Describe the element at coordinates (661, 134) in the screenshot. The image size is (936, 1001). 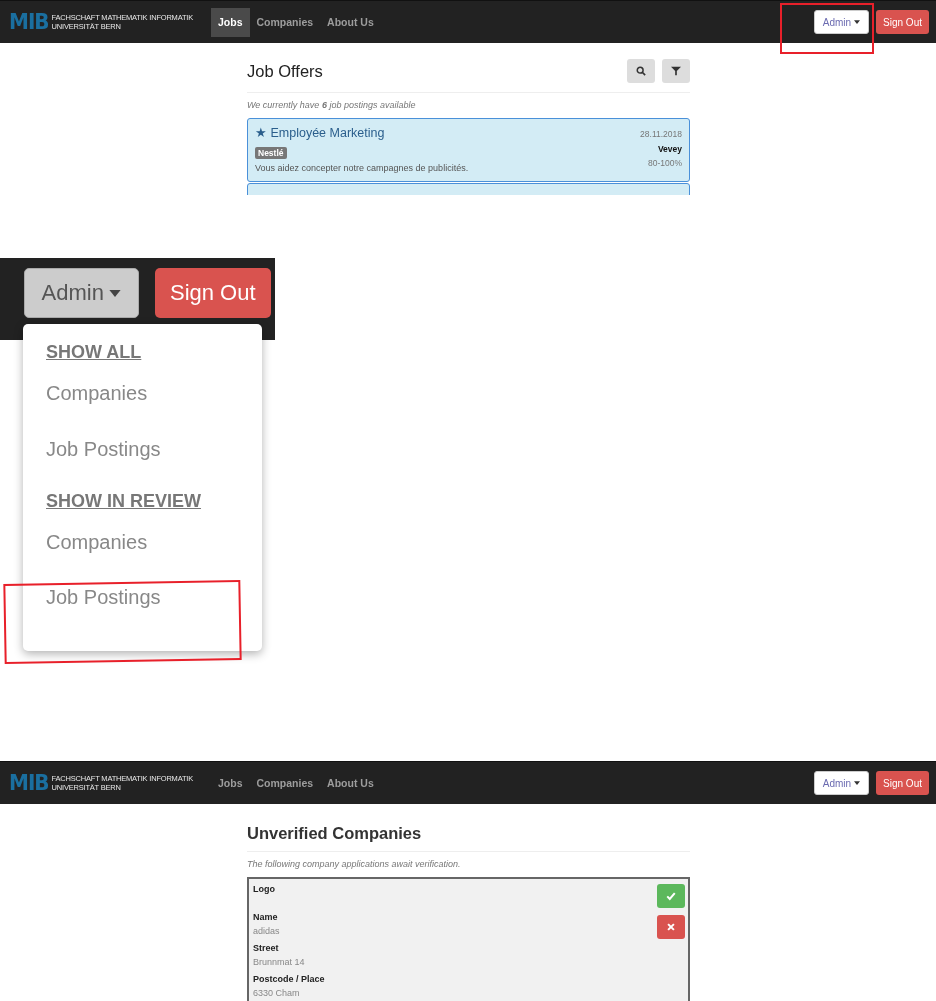
I see `job-date: 28.11.2018` at that location.